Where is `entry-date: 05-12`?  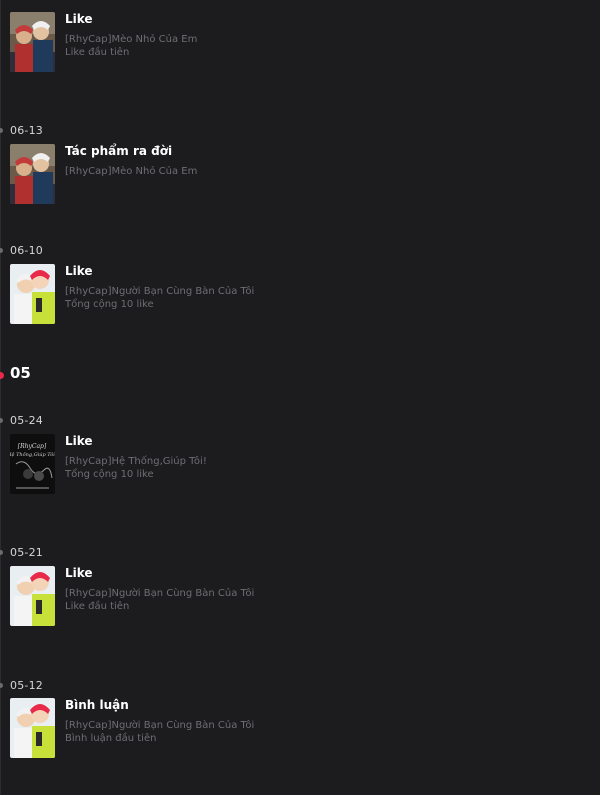 entry-date: 05-12 is located at coordinates (26, 685).